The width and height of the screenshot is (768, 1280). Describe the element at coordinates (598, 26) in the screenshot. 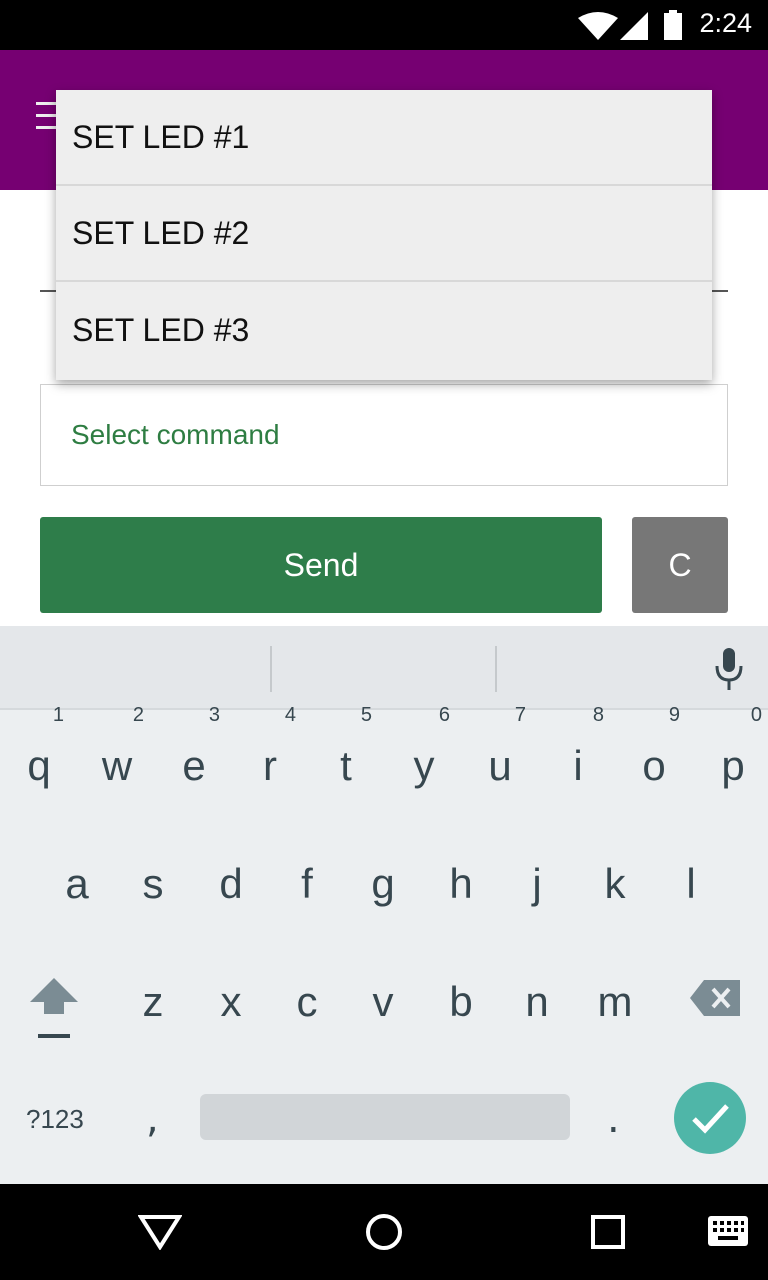

I see `wifi-icon` at that location.